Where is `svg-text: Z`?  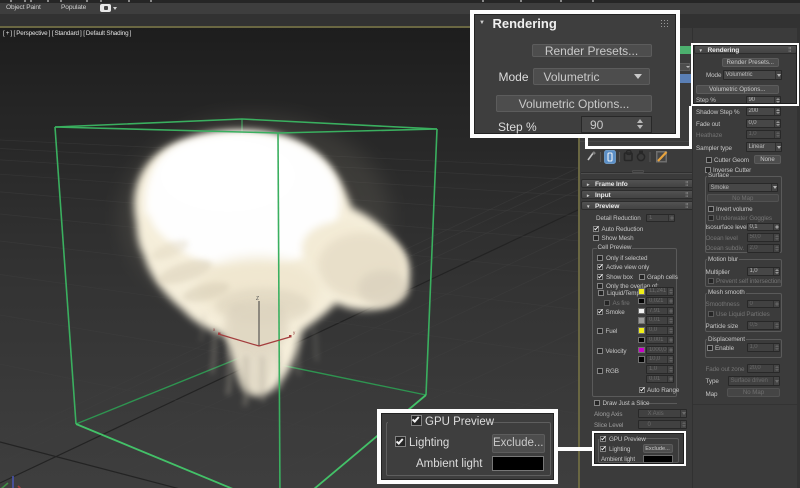
svg-text: Z is located at coordinates (257, 299).